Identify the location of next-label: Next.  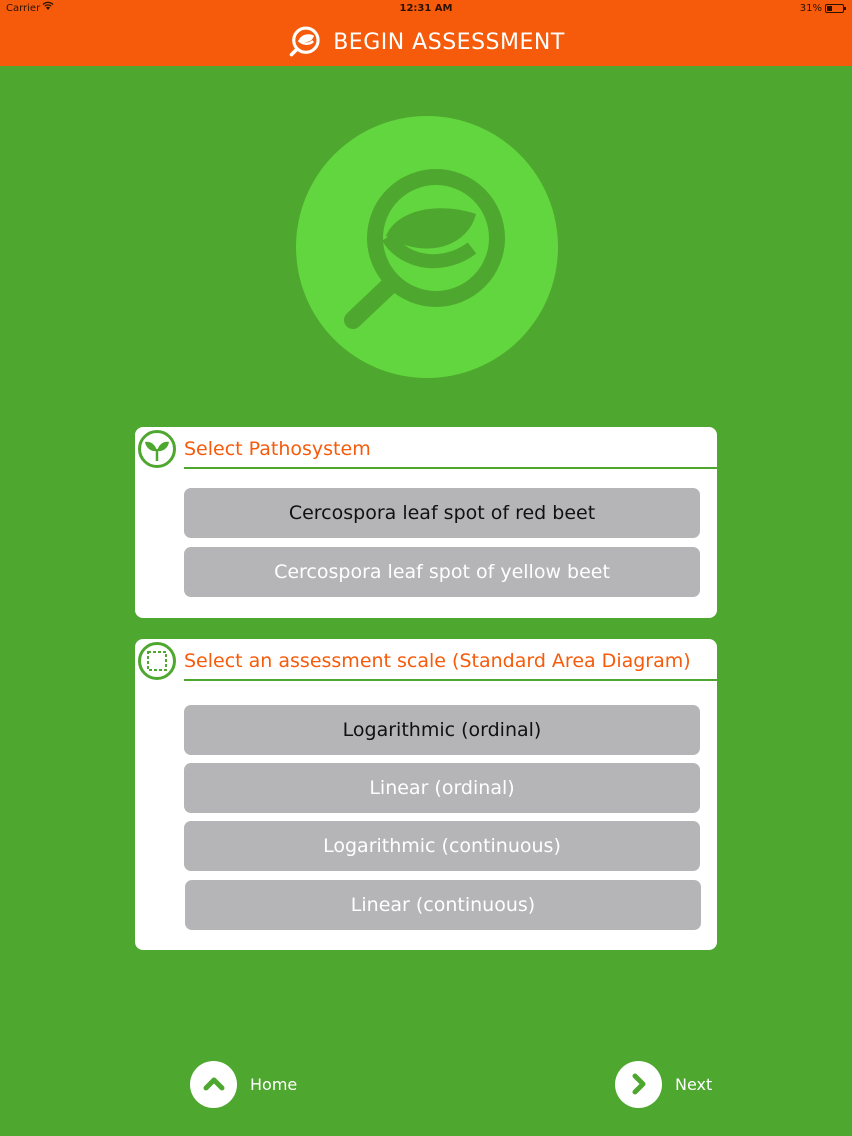
(694, 1084).